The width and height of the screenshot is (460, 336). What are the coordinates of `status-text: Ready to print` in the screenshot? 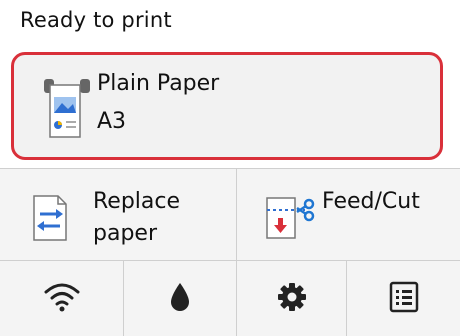 It's located at (96, 20).